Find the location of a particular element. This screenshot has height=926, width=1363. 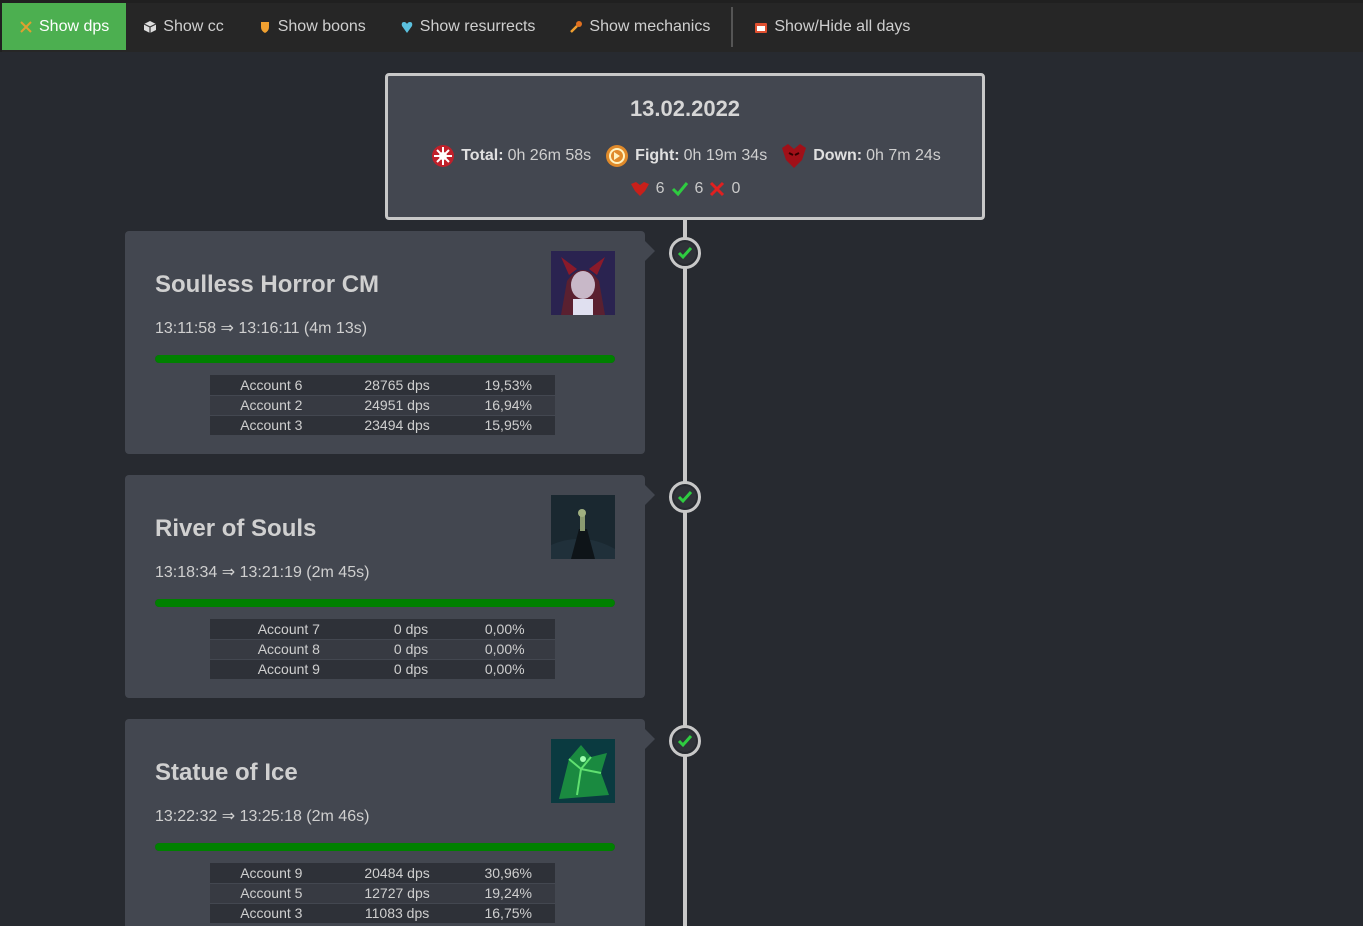

fight-label: Fight: is located at coordinates (657, 155).